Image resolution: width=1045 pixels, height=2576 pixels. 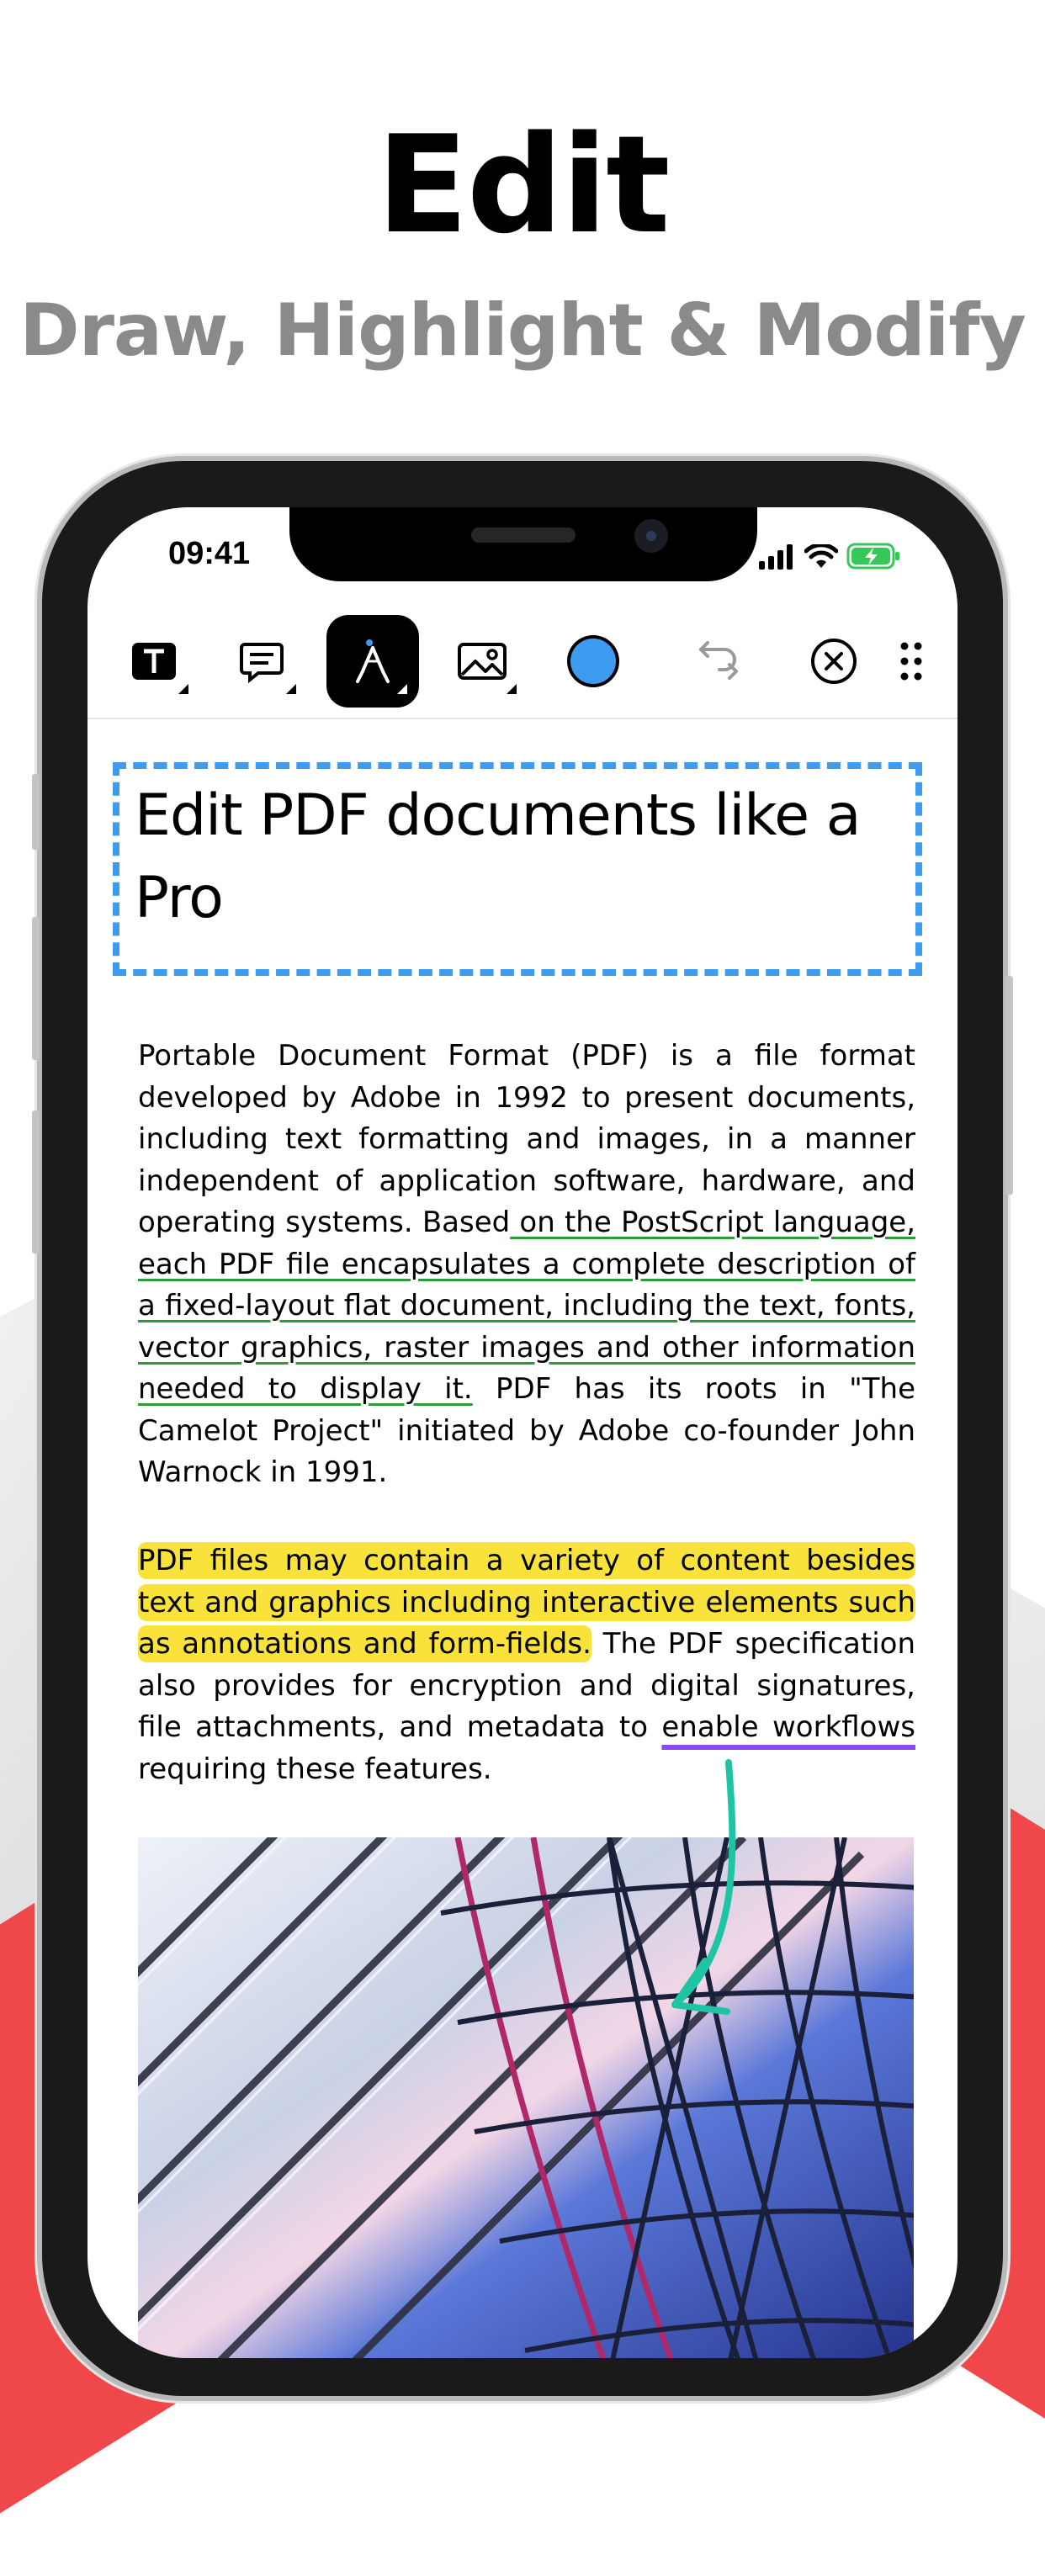 I want to click on mute-switch, so click(x=36, y=812).